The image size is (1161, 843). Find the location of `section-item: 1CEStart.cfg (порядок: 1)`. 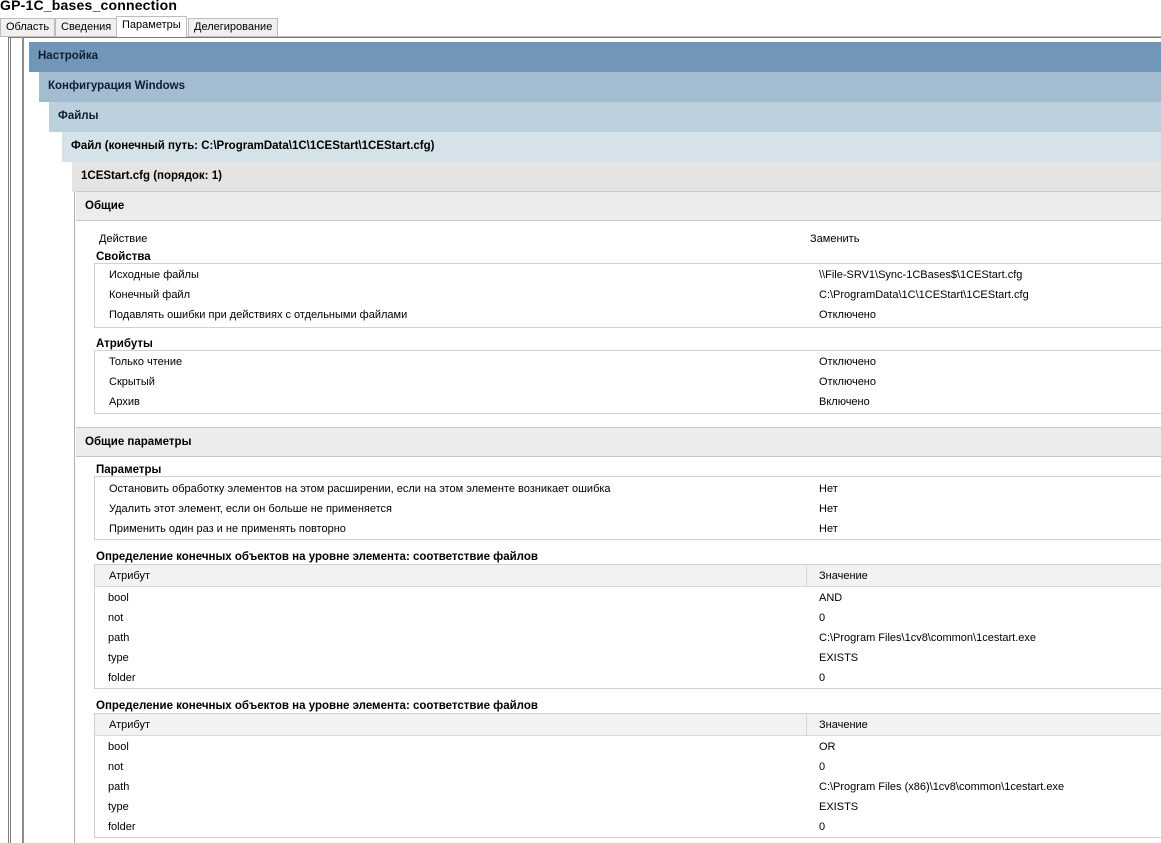

section-item: 1CEStart.cfg (порядок: 1) is located at coordinates (616, 177).